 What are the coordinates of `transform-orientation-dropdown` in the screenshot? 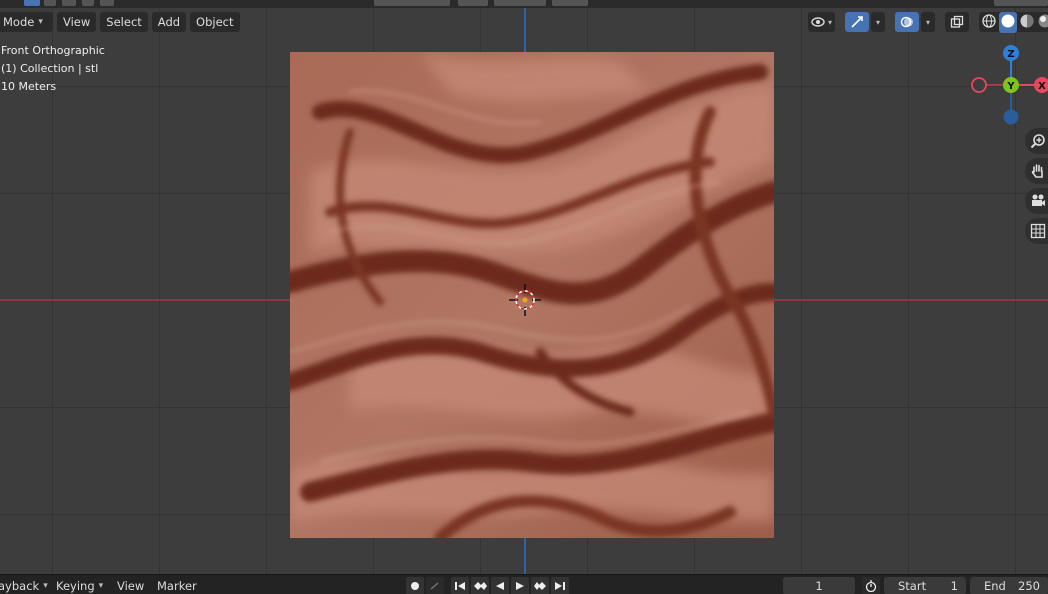 It's located at (412, 3).